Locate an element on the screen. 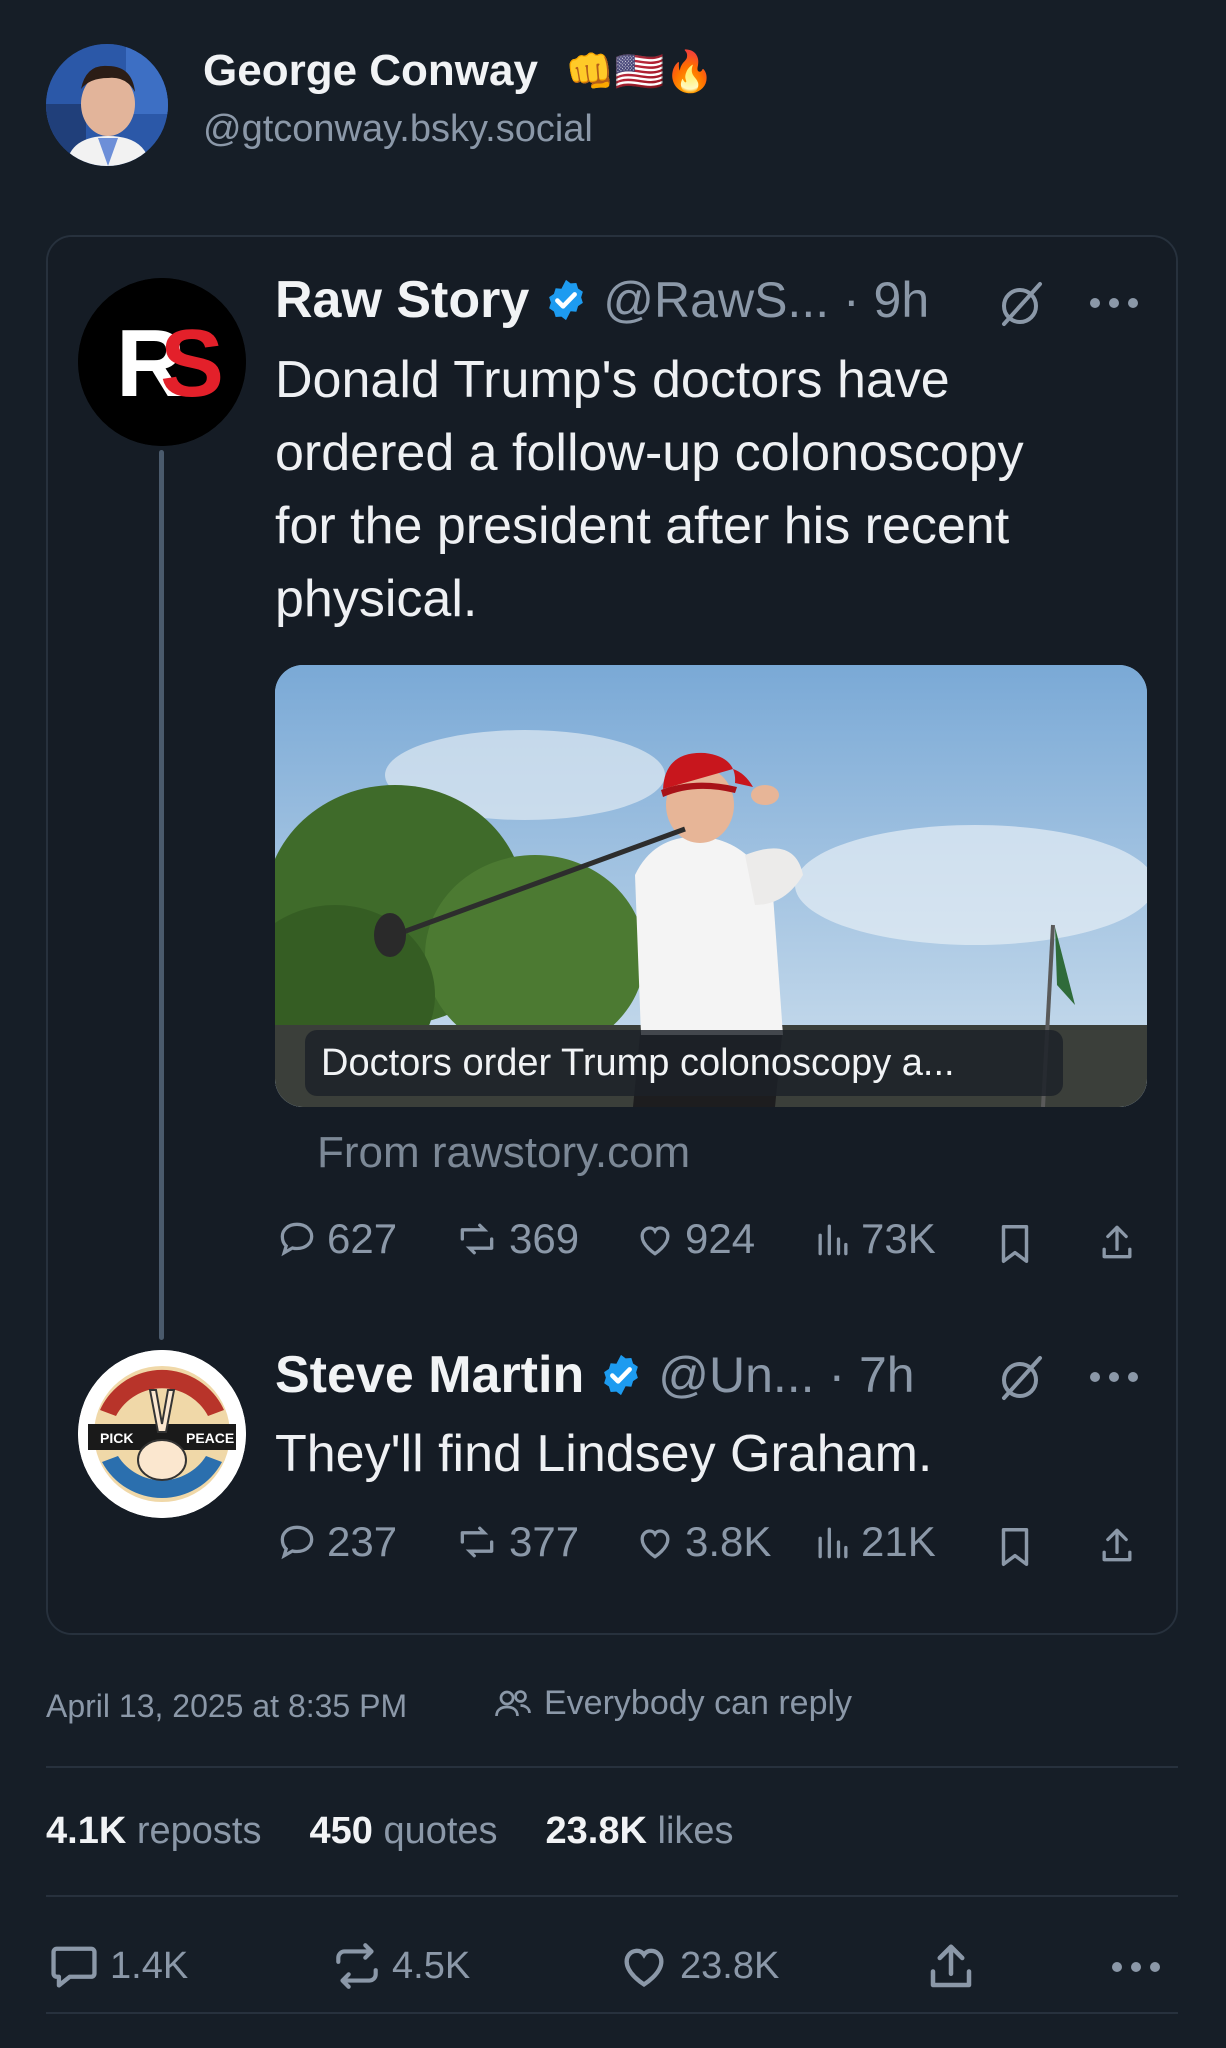 The height and width of the screenshot is (2048, 1226). tweet1-replies-count: 627 is located at coordinates (362, 1238).